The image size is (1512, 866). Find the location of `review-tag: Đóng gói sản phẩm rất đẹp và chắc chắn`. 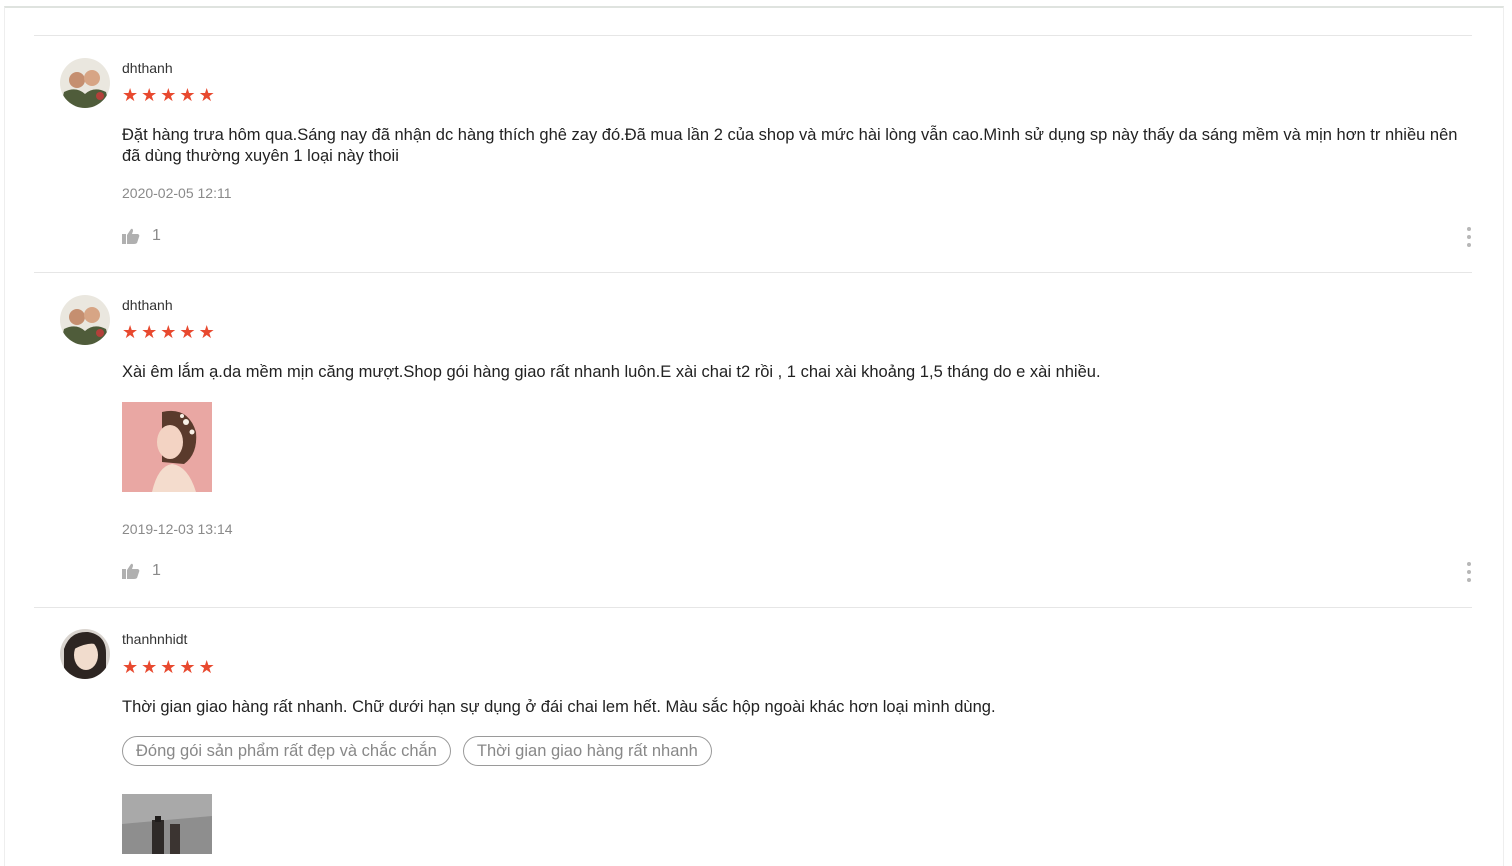

review-tag: Đóng gói sản phẩm rất đẹp và chắc chắn is located at coordinates (286, 751).